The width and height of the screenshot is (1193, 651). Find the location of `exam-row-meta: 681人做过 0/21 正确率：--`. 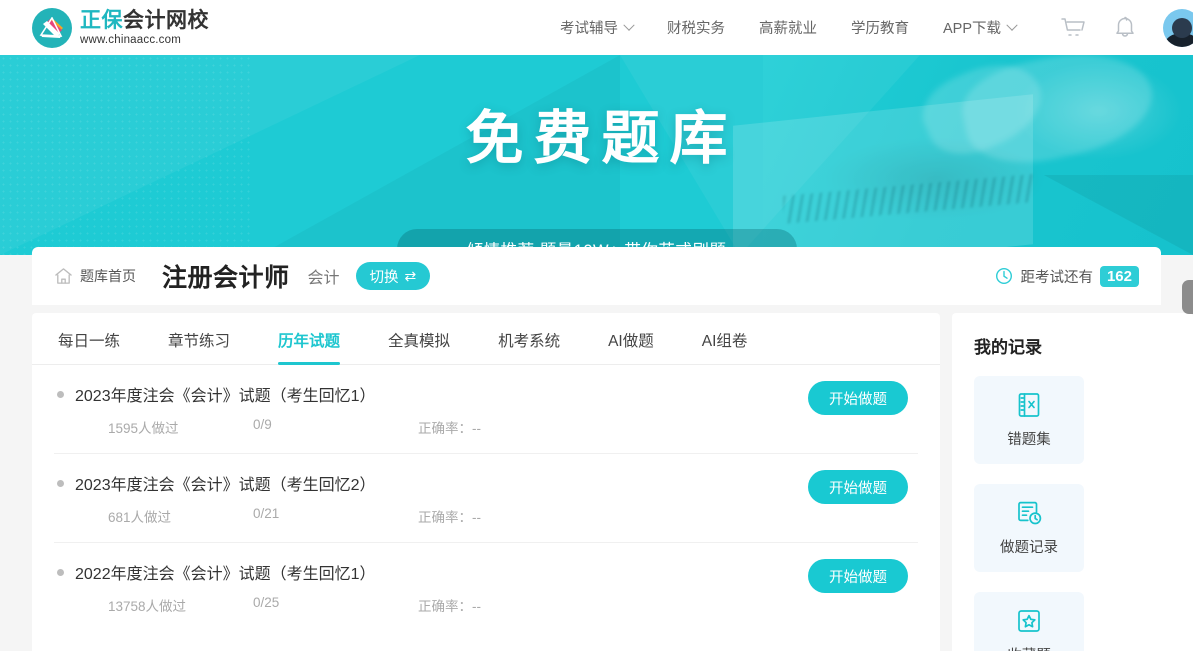

exam-row-meta: 681人做过 0/21 正确率：-- is located at coordinates (513, 516).